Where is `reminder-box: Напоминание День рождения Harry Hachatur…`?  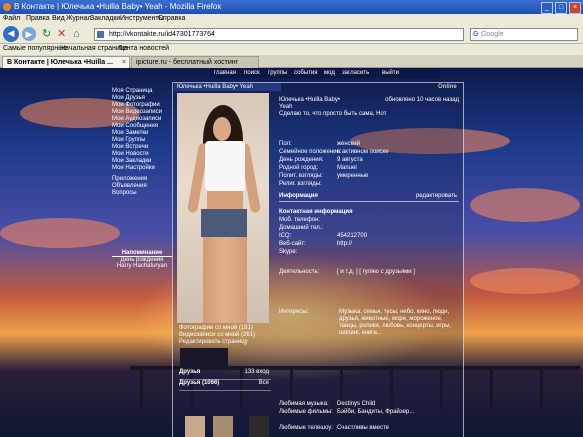 reminder-box: Напоминание День рождения Harry Hachatur… is located at coordinates (142, 259).